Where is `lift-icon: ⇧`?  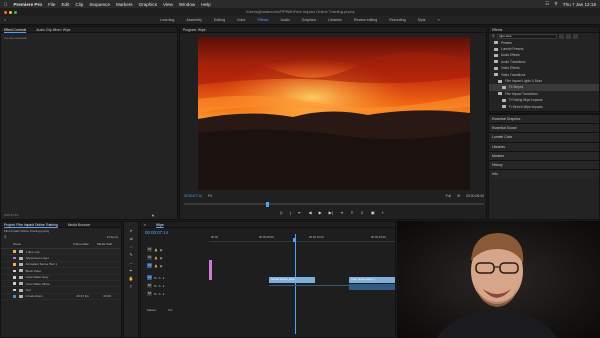 lift-icon: ⇧ is located at coordinates (351, 212).